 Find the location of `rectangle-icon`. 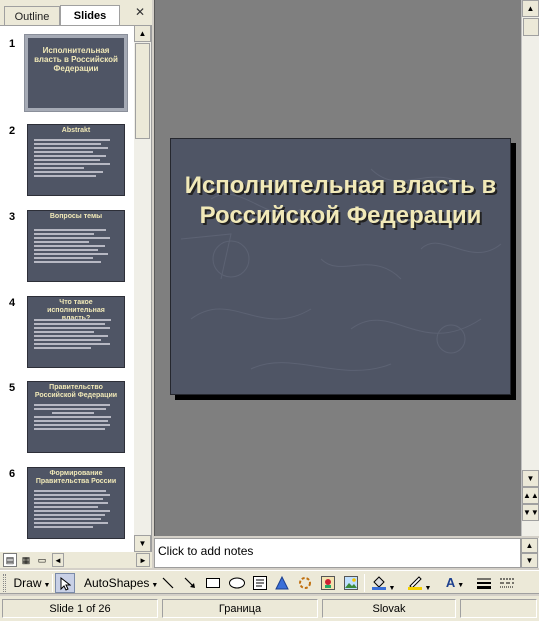

rectangle-icon is located at coordinates (213, 583).